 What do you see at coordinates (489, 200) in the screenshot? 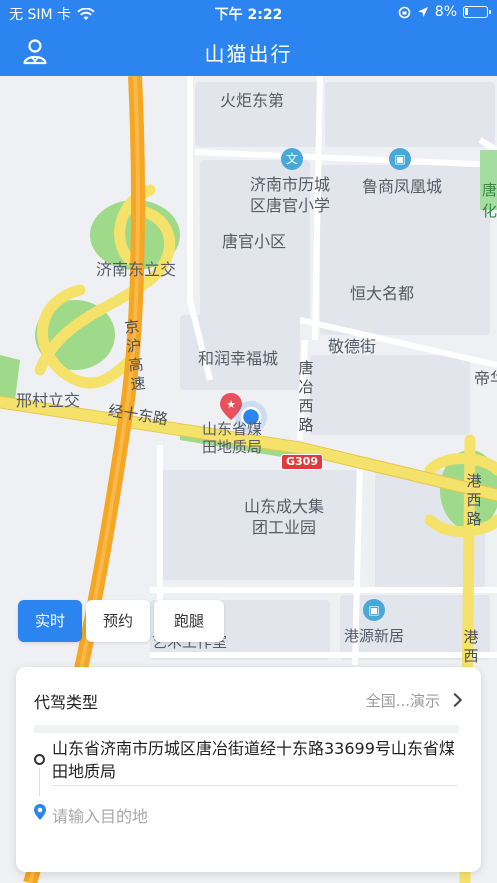
I see `map-label: 唐 化` at bounding box center [489, 200].